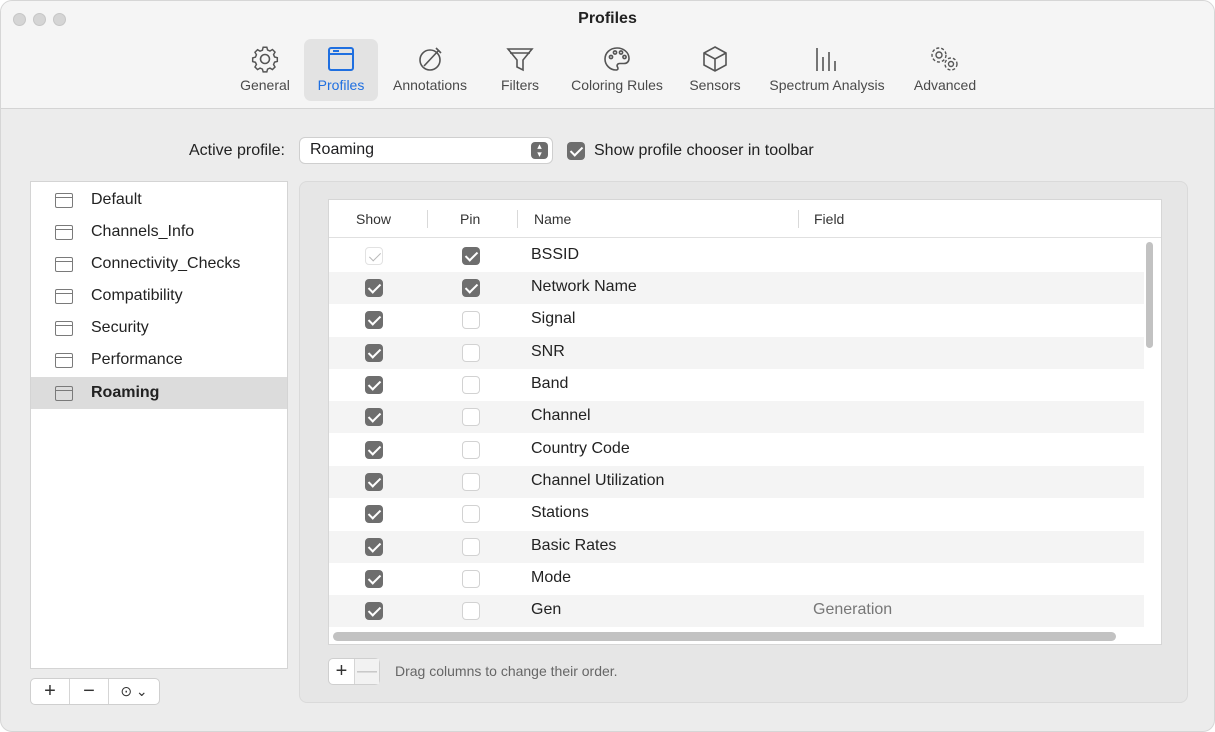 The height and width of the screenshot is (732, 1215). What do you see at coordinates (704, 150) in the screenshot?
I see `show-profile-chooser-label: Show profile chooser in toolbar` at bounding box center [704, 150].